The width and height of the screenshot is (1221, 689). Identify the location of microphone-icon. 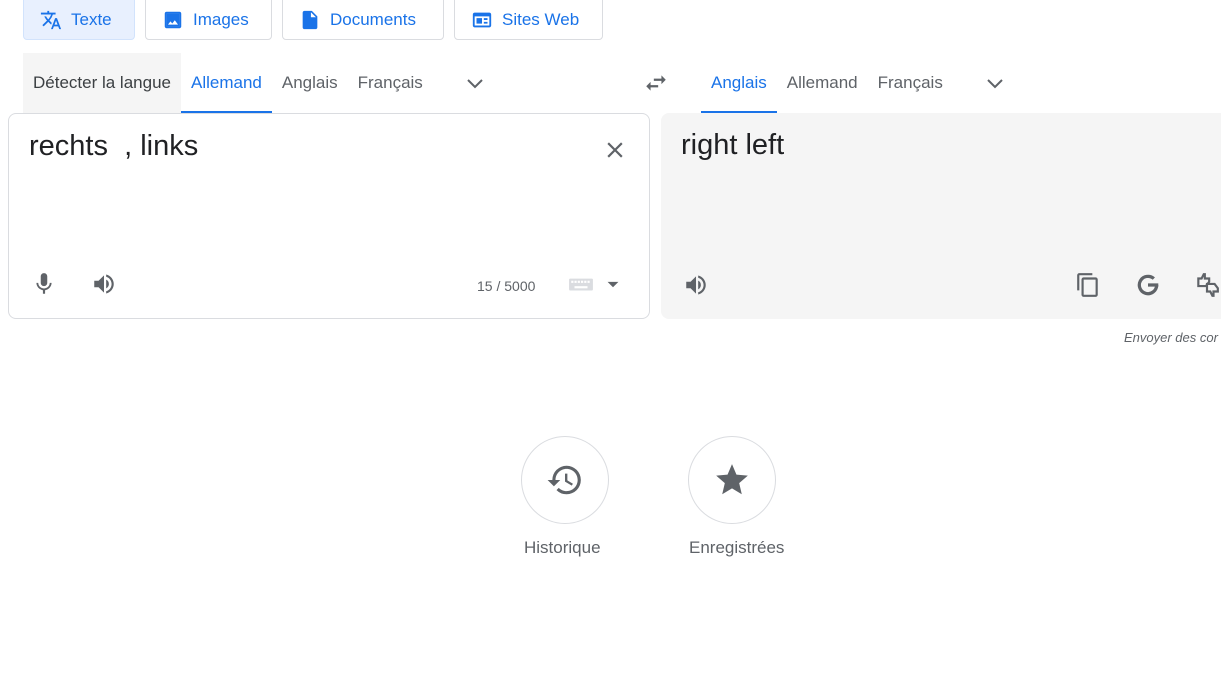
(44, 284).